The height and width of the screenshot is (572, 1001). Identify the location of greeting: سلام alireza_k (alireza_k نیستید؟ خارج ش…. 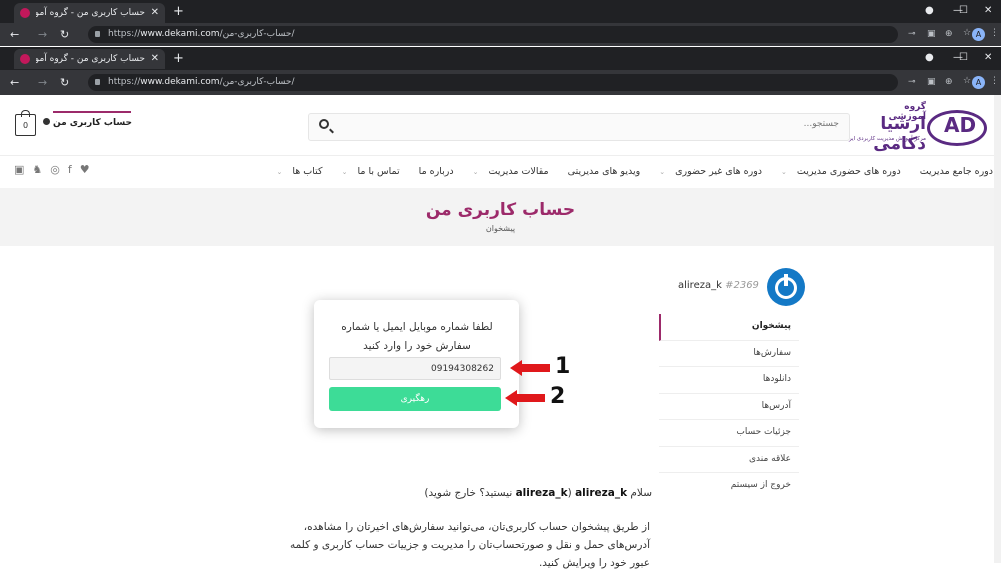
(538, 493).